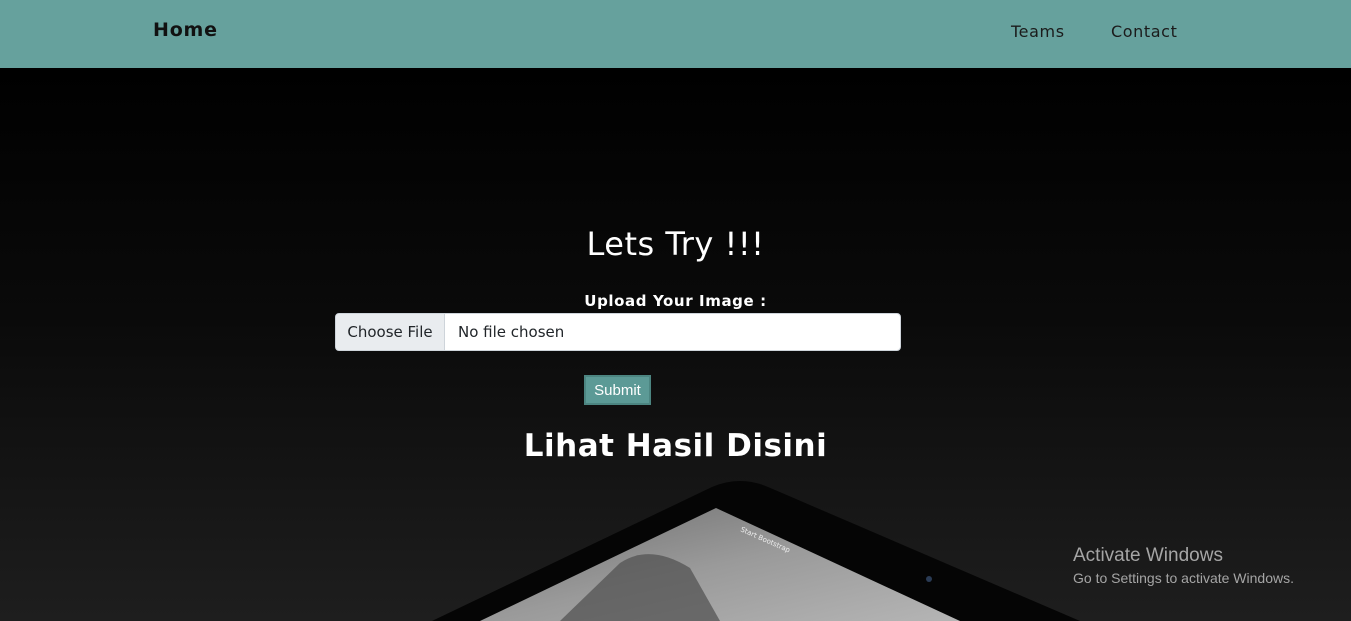 The height and width of the screenshot is (621, 1351). I want to click on watermark-subtitle: Go to Settings to activate Windows., so click(1183, 578).